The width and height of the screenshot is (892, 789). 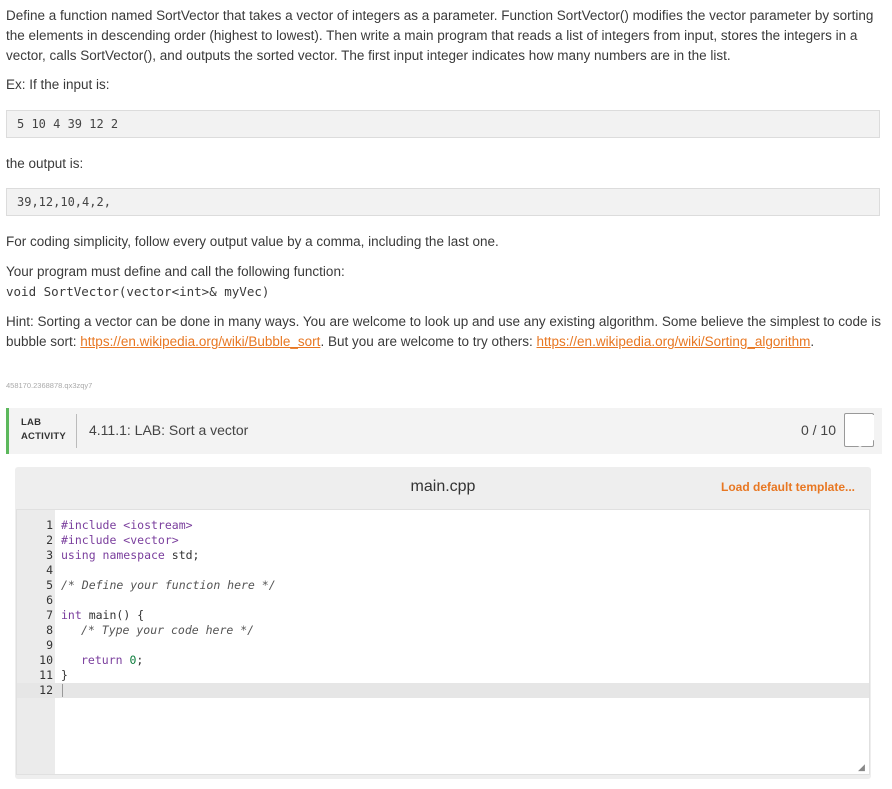 What do you see at coordinates (138, 291) in the screenshot?
I see `function-signature: void SortVector(vector<int>& myVec)` at bounding box center [138, 291].